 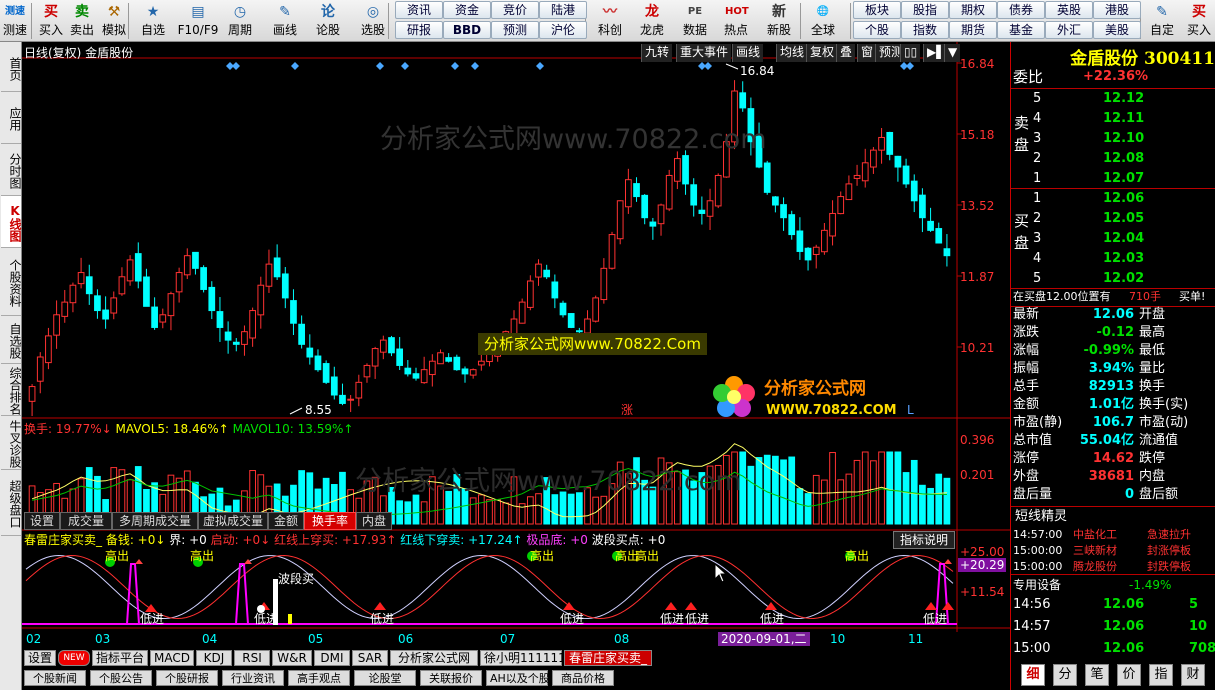 I want to click on indicator-help-button: 指标说明, so click(x=924, y=540).